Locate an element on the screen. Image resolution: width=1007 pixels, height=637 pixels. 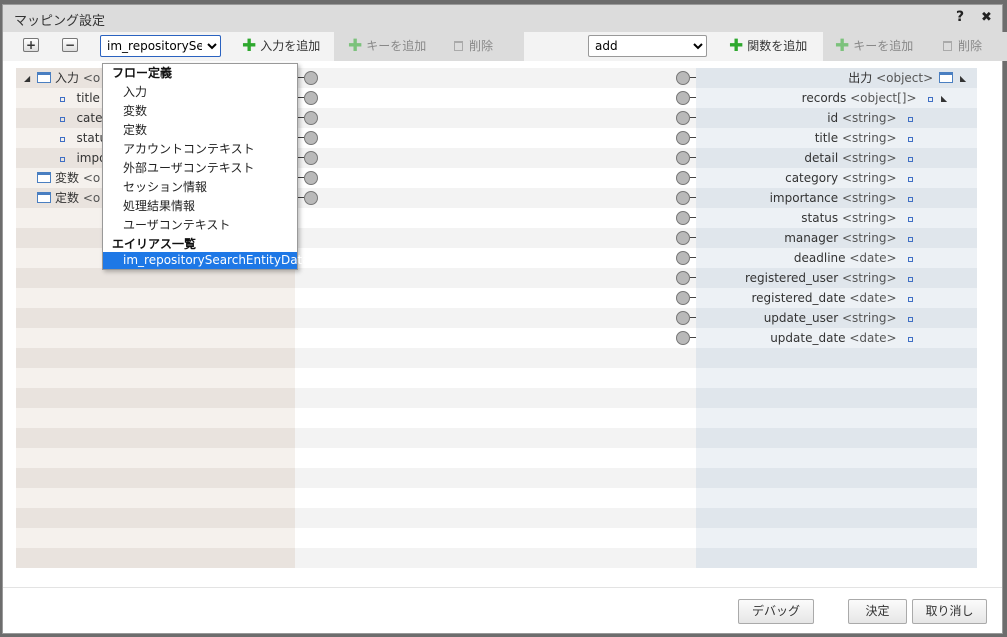
dropdown-option: 処理結果情報 is located at coordinates (200, 206).